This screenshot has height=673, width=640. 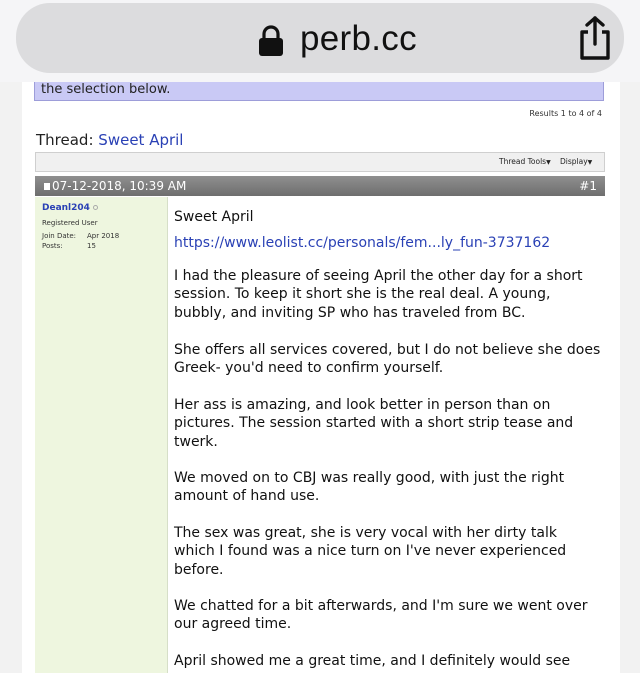 I want to click on display-menu: Display▼, so click(x=576, y=161).